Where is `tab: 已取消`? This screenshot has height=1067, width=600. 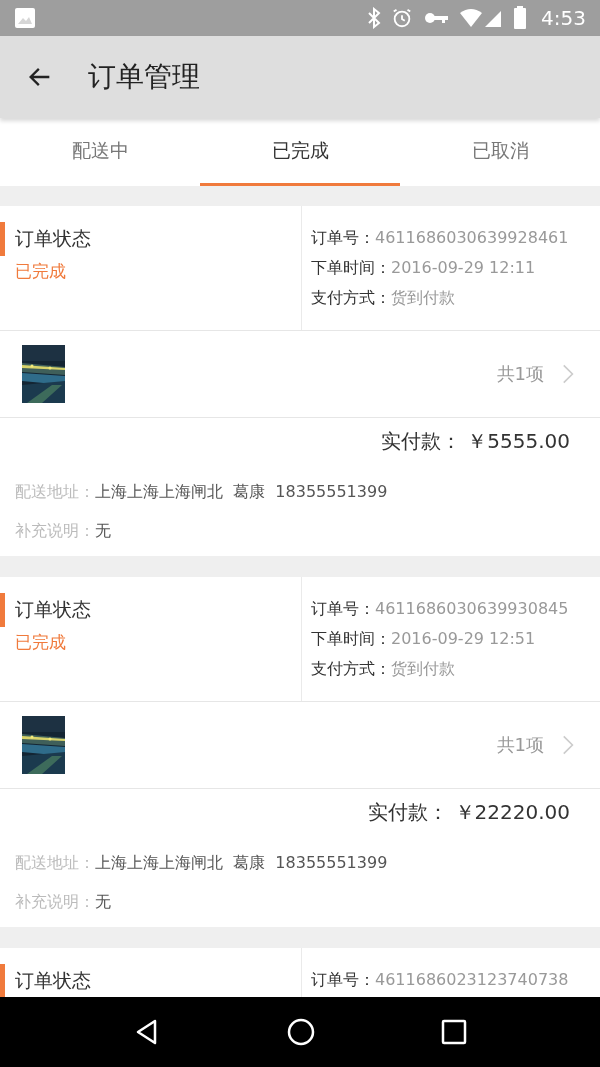 tab: 已取消 is located at coordinates (500, 152).